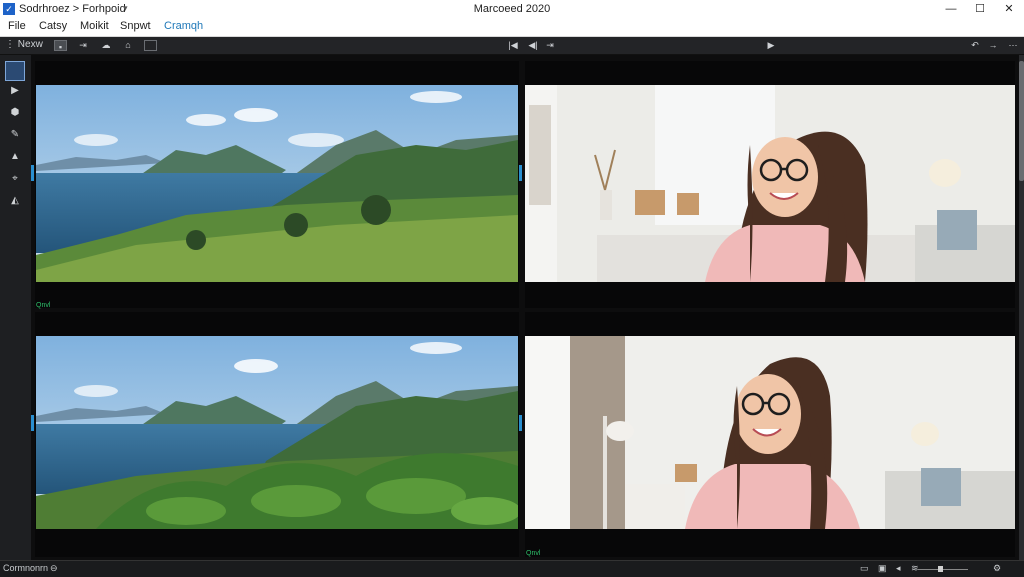  What do you see at coordinates (26, 568) in the screenshot?
I see `status-label: Cormnonrn` at bounding box center [26, 568].